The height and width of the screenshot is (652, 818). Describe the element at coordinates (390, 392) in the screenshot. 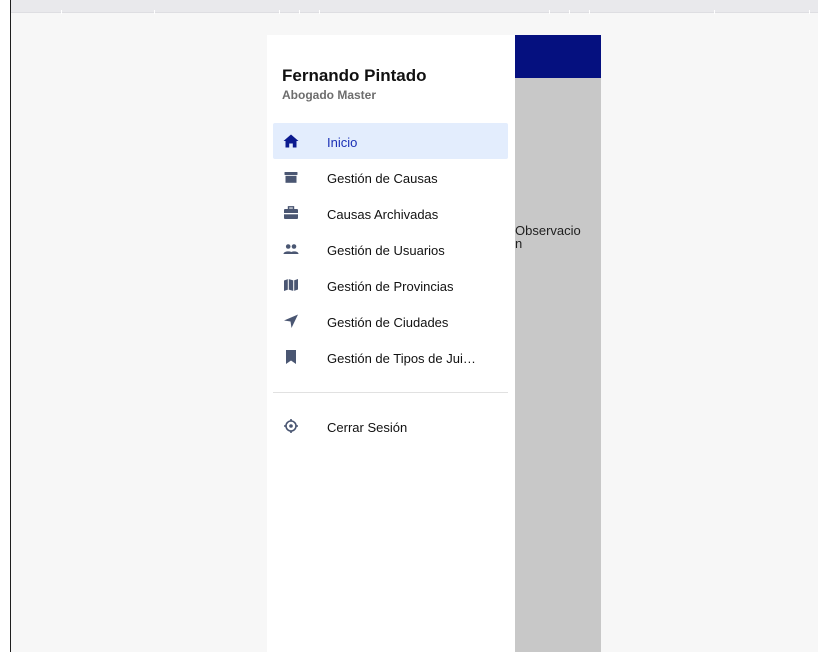

I see `menu-divider` at that location.